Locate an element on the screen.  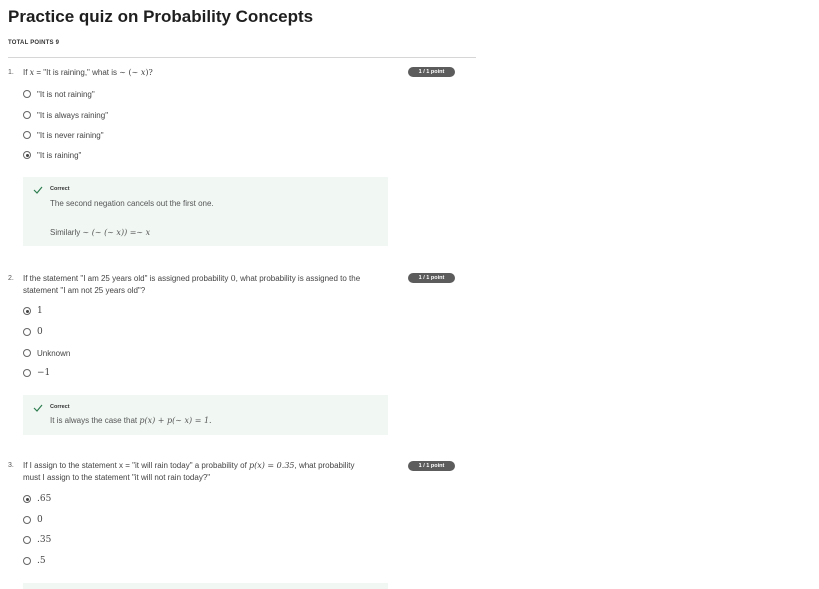
question-number: 3. is located at coordinates (11, 465).